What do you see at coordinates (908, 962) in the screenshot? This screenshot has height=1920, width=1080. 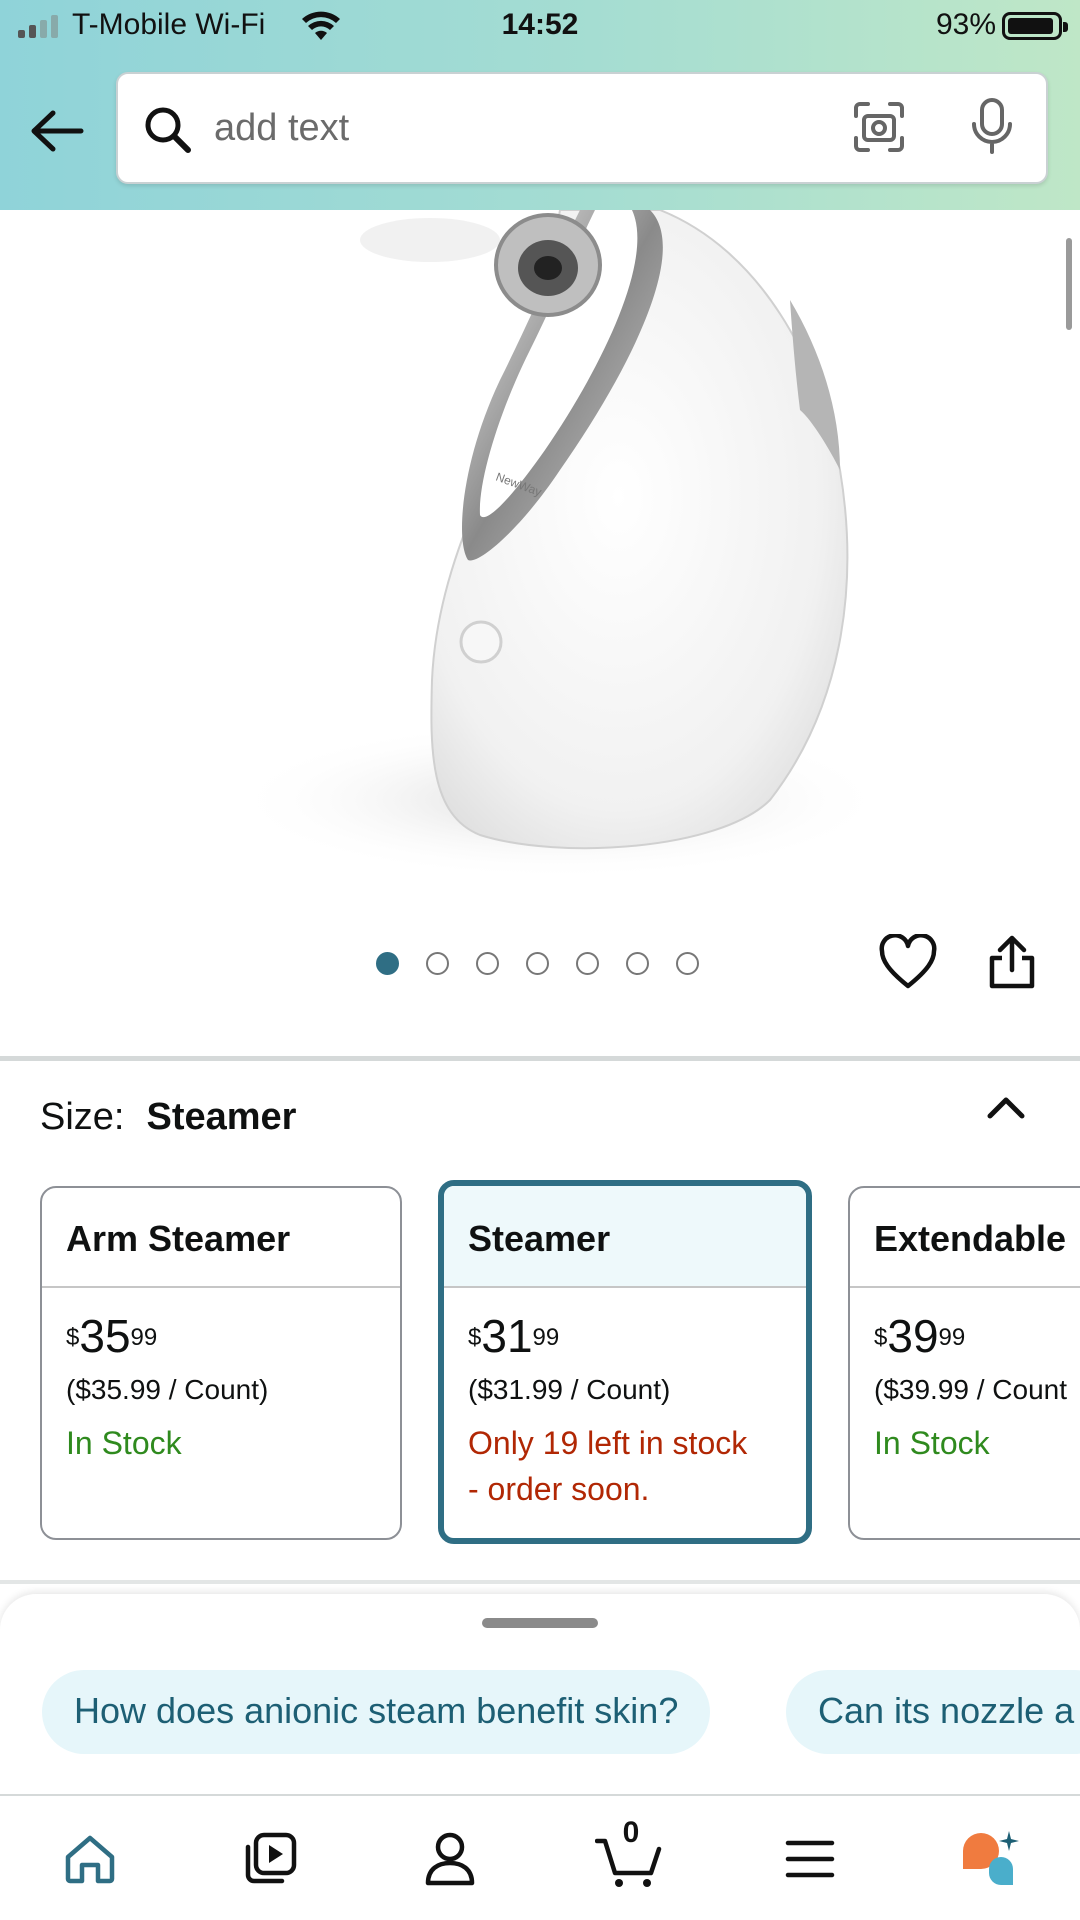 I see `heart-icon` at bounding box center [908, 962].